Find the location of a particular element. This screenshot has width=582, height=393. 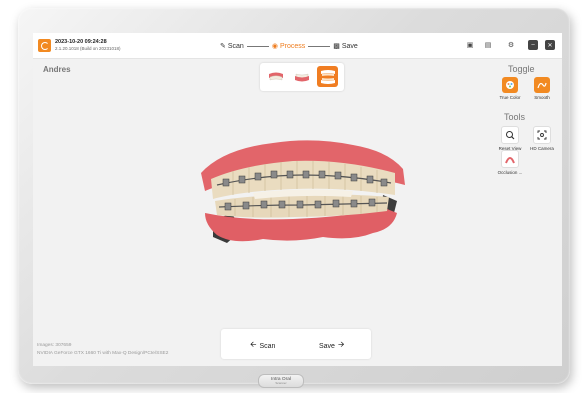

dental-scan-model is located at coordinates (298, 186).